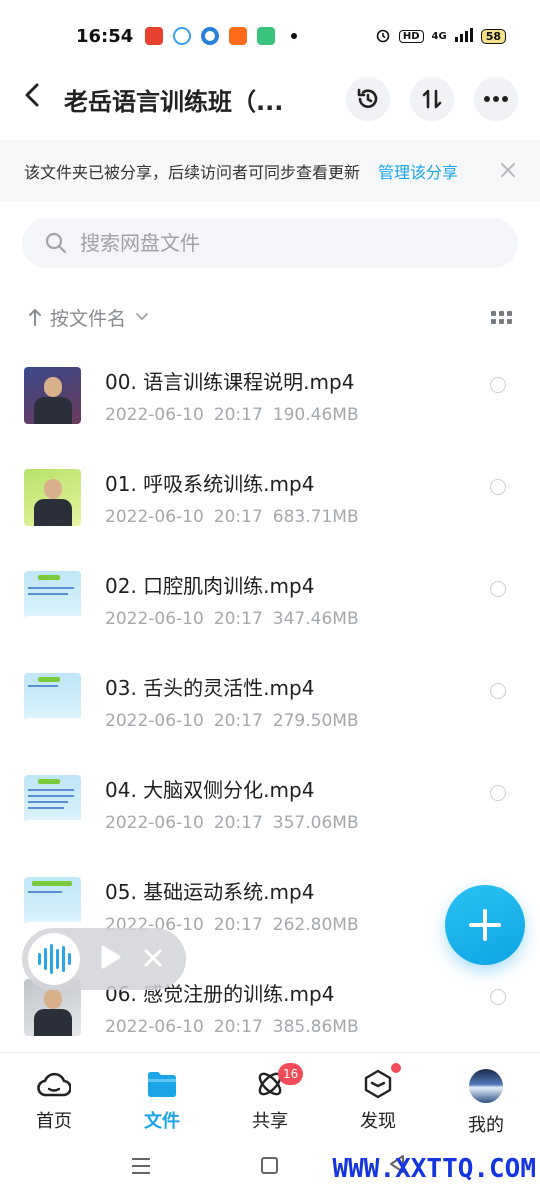  I want to click on share-banner-text: 该文件夹已被分享，后续访问者可同步查看更新, so click(192, 172).